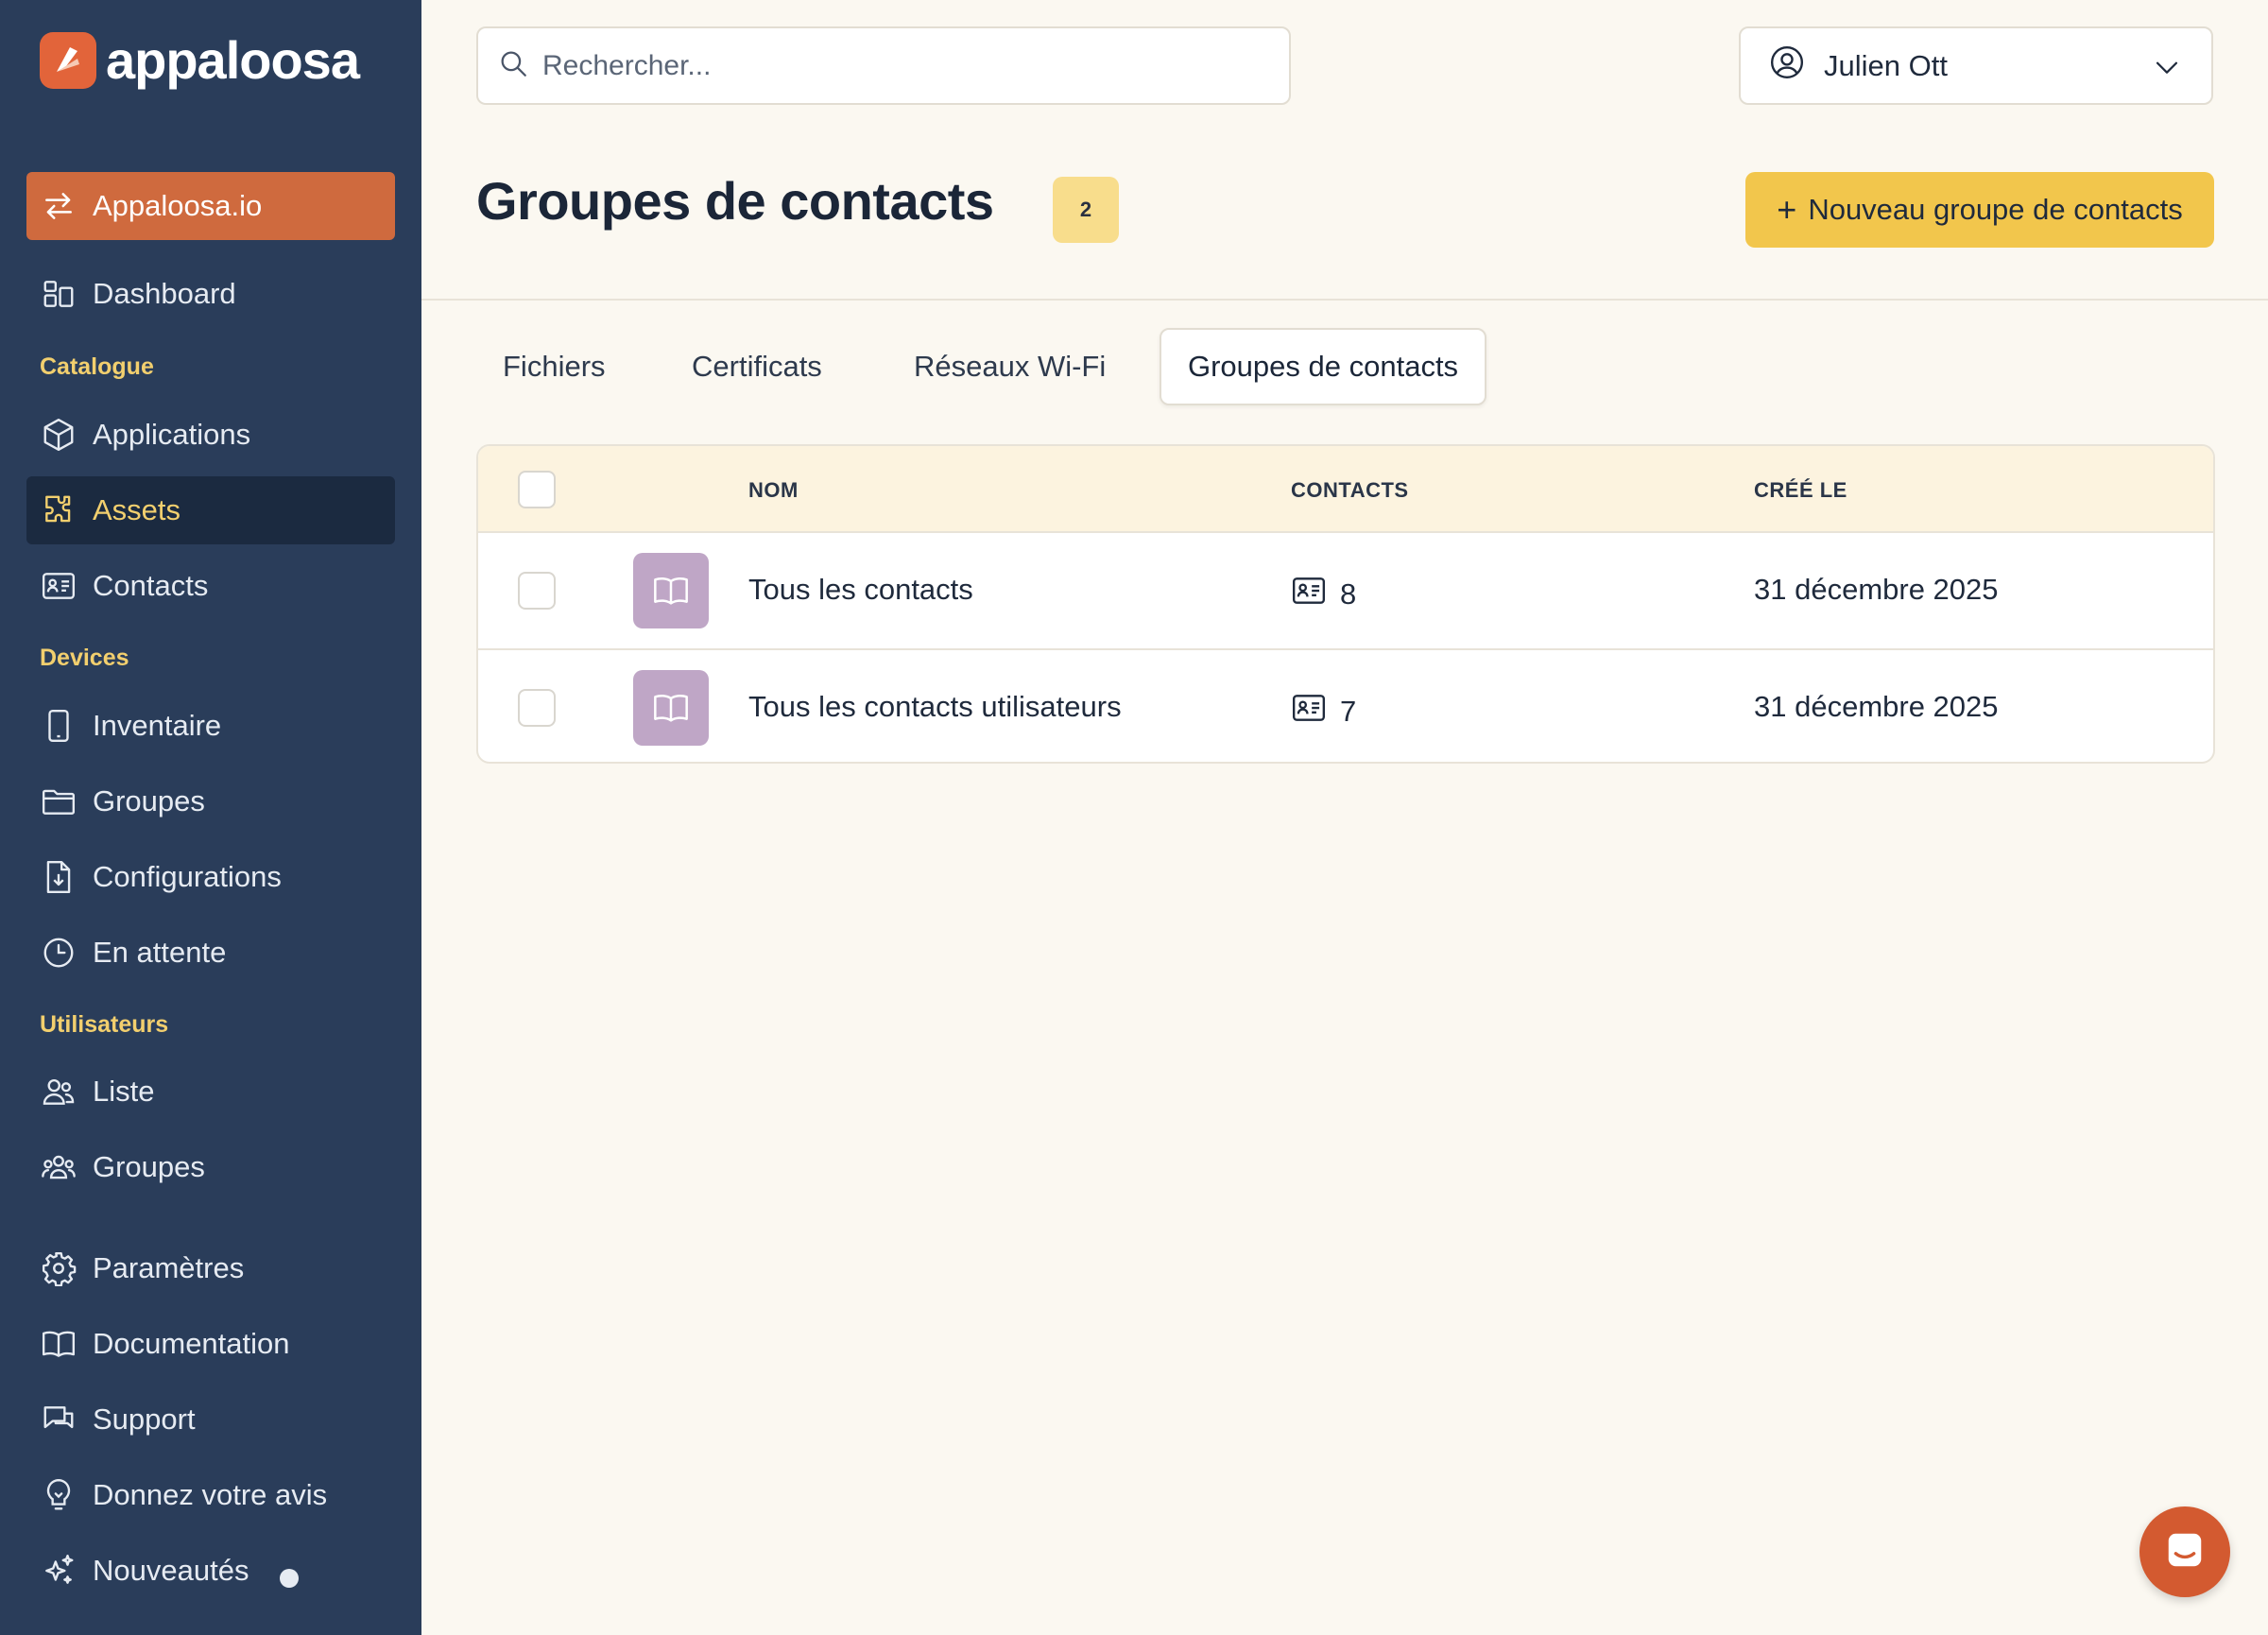  What do you see at coordinates (210, 1092) in the screenshot?
I see `sidebar-item-liste: Liste` at bounding box center [210, 1092].